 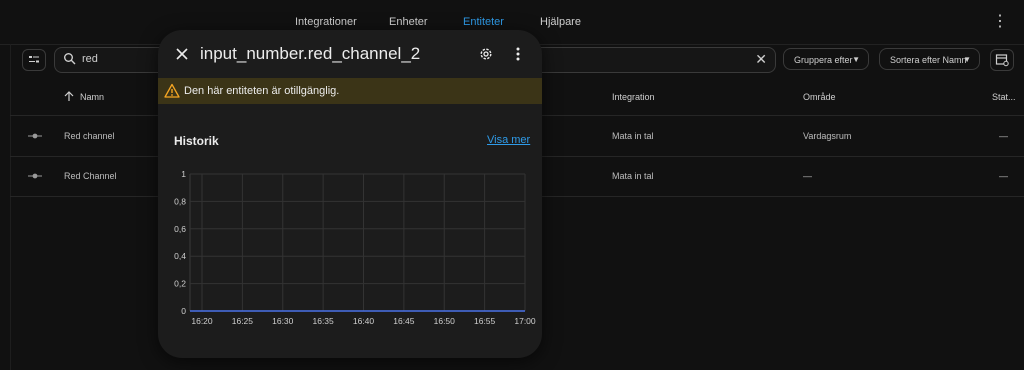 What do you see at coordinates (807, 176) in the screenshot?
I see `row-area: —` at bounding box center [807, 176].